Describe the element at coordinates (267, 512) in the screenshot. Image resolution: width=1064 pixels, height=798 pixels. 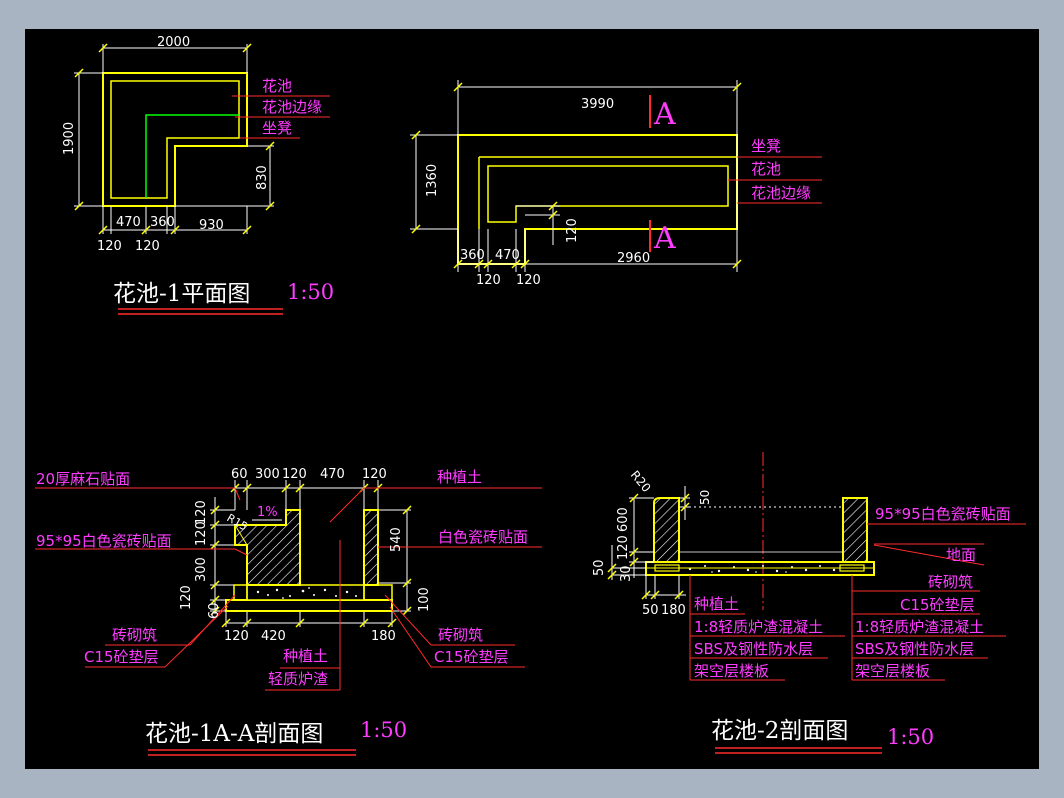
I see `section1-slope: 1%` at that location.